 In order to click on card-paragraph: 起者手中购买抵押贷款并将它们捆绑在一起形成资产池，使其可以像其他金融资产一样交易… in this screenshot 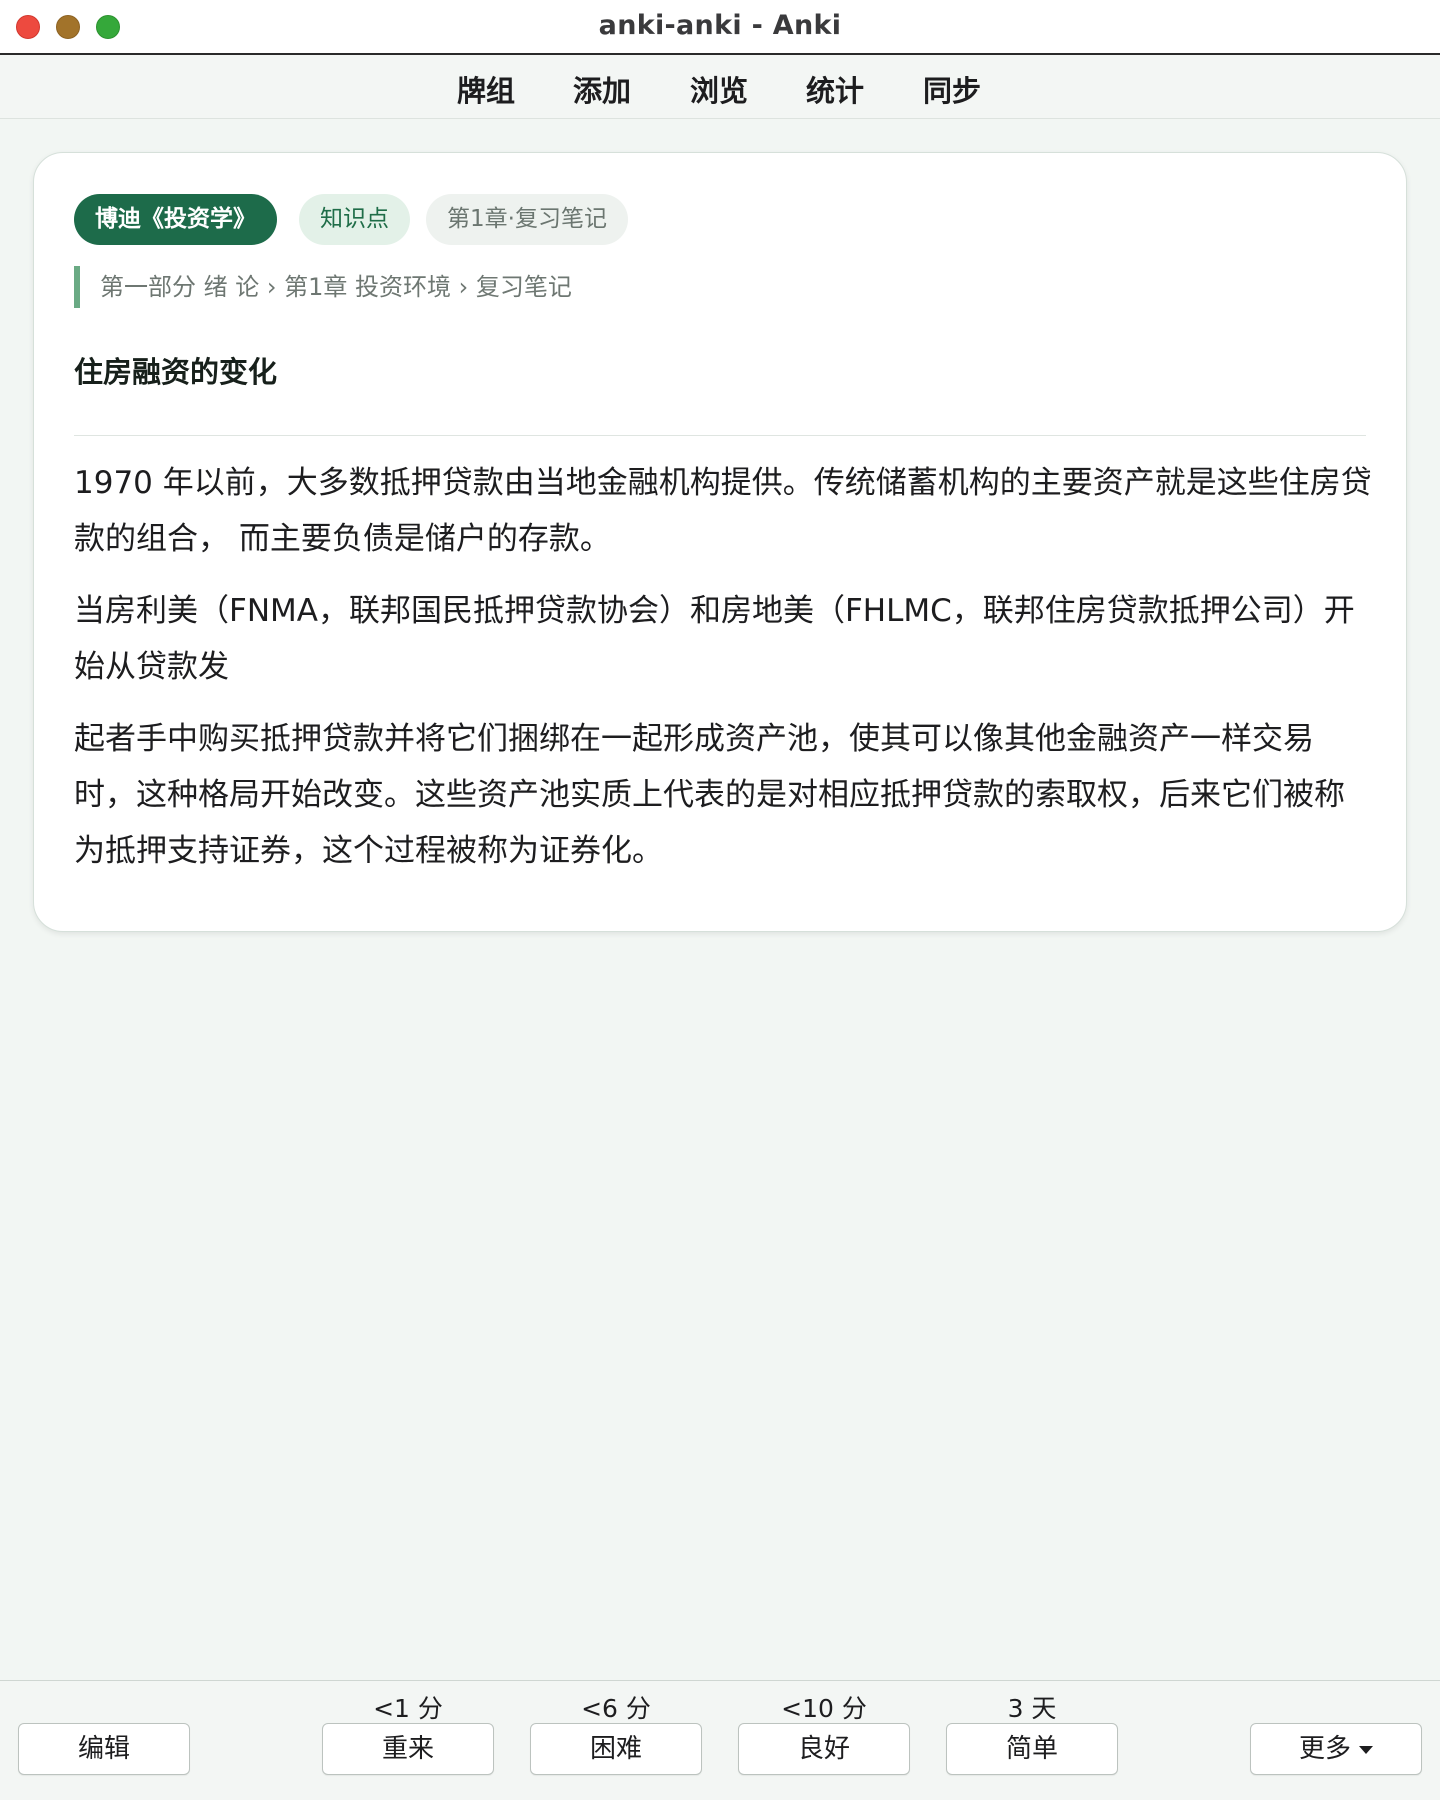, I will do `click(709, 795)`.